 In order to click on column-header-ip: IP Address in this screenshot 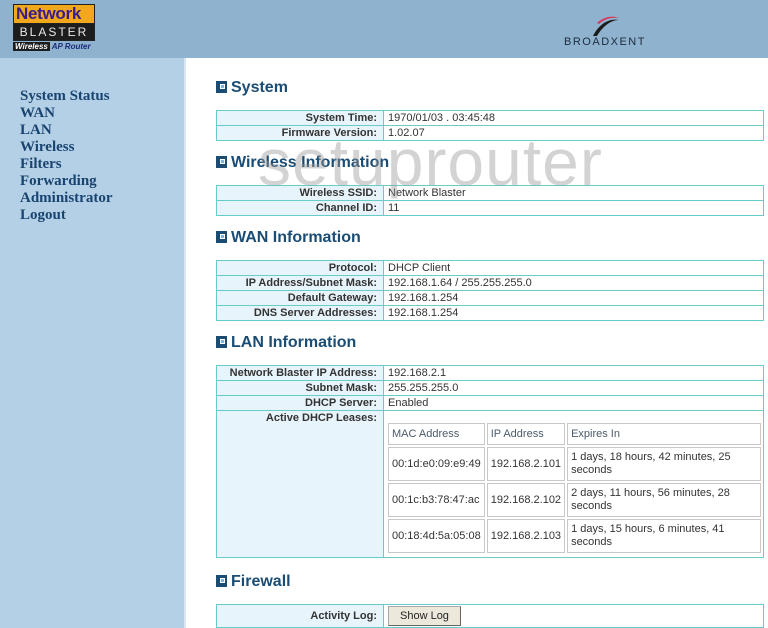, I will do `click(526, 434)`.